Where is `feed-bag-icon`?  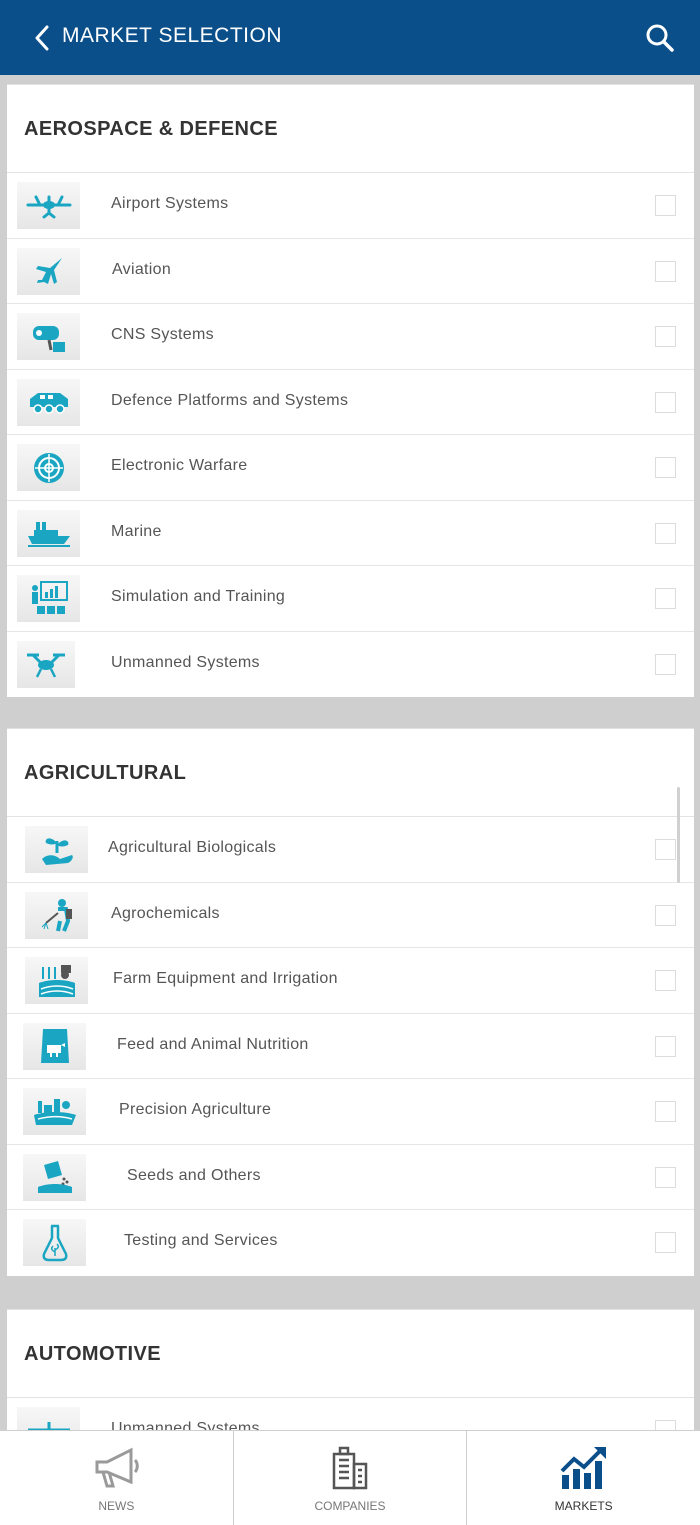
feed-bag-icon is located at coordinates (54, 1046).